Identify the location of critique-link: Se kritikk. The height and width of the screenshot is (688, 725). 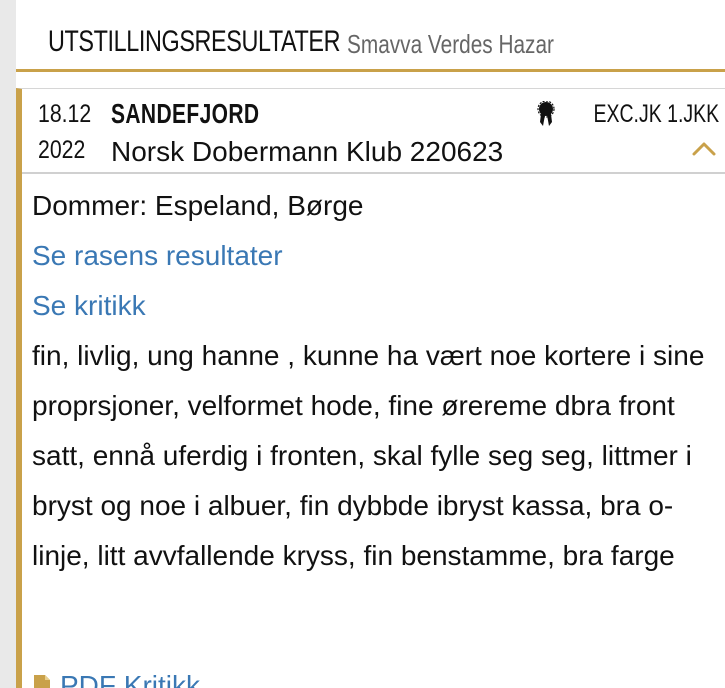
(377, 306).